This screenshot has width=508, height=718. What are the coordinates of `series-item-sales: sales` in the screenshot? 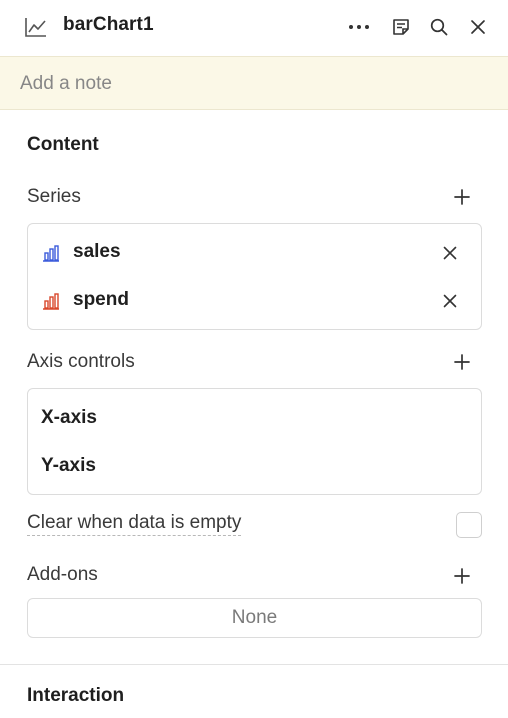 It's located at (254, 253).